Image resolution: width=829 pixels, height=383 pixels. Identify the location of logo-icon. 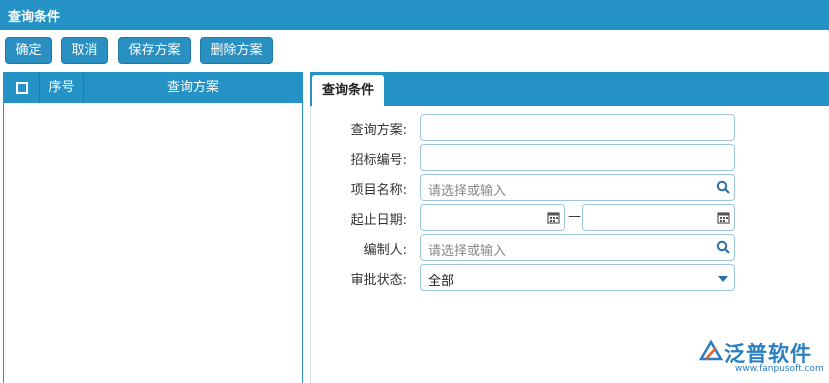
(711, 350).